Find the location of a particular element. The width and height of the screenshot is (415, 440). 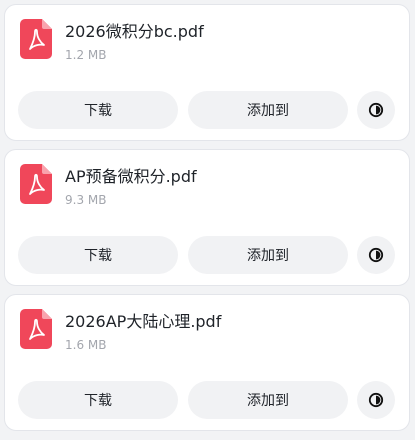

file-size: 1.2 MB is located at coordinates (86, 55).